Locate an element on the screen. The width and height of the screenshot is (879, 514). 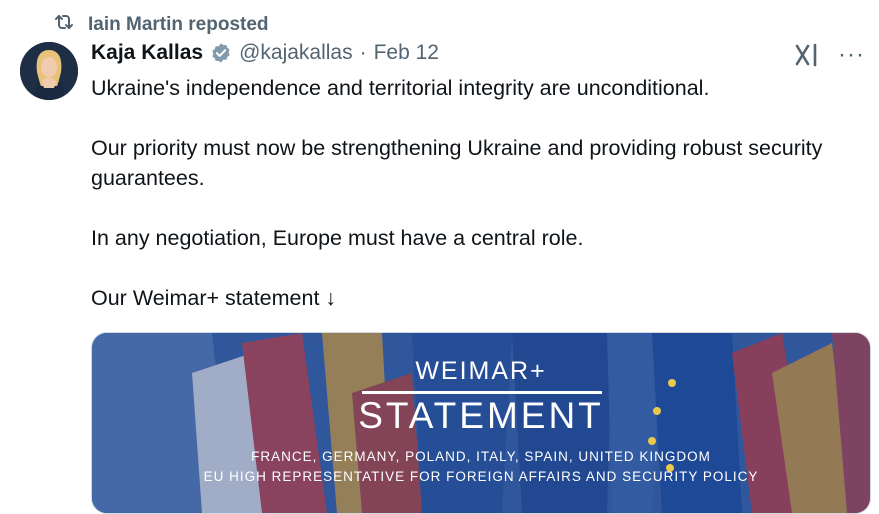
media-subtitle: WEIMAR+ is located at coordinates (481, 371).